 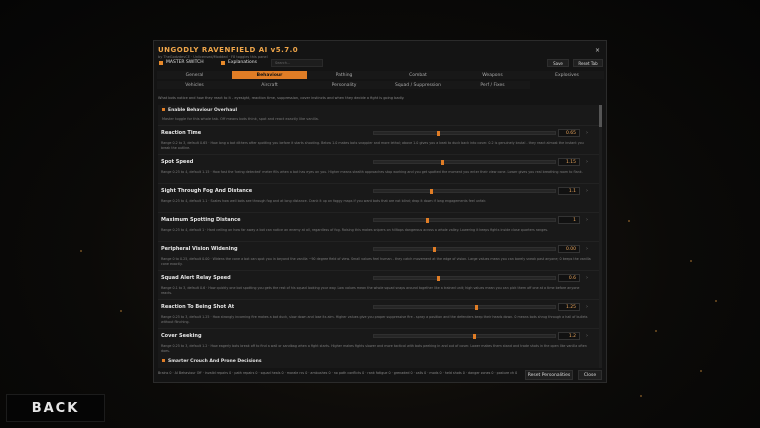 What do you see at coordinates (199, 249) in the screenshot?
I see `setting-label: Peripheral Vision Widening` at bounding box center [199, 249].